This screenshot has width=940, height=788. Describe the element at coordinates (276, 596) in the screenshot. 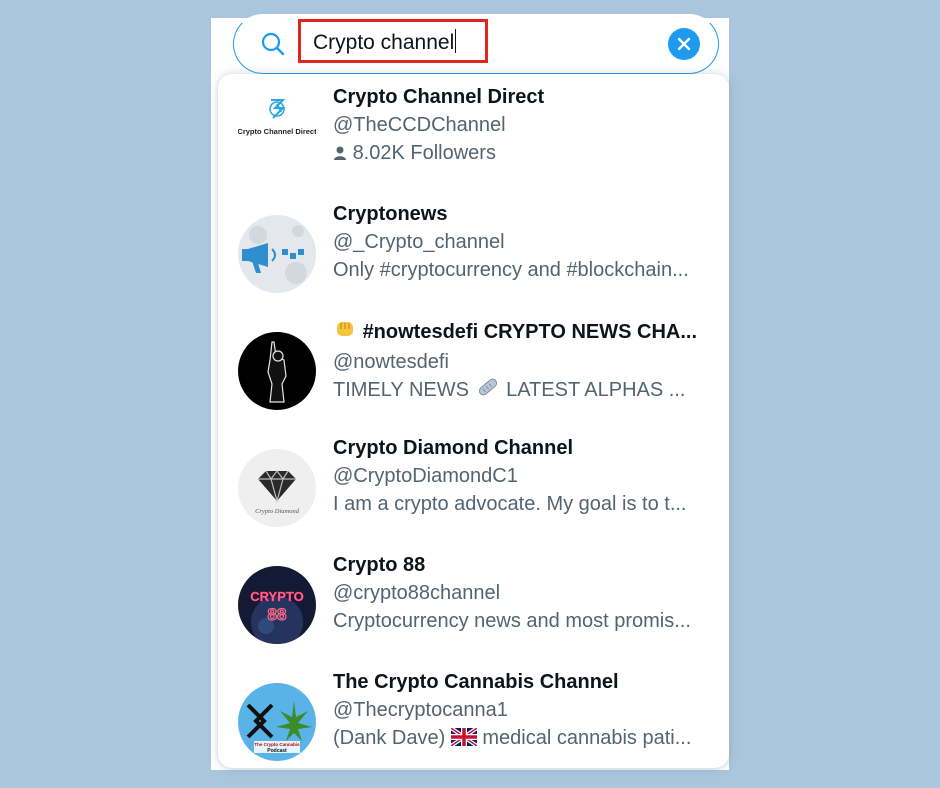

I see `avatar-logo-text: CRYPTO` at that location.